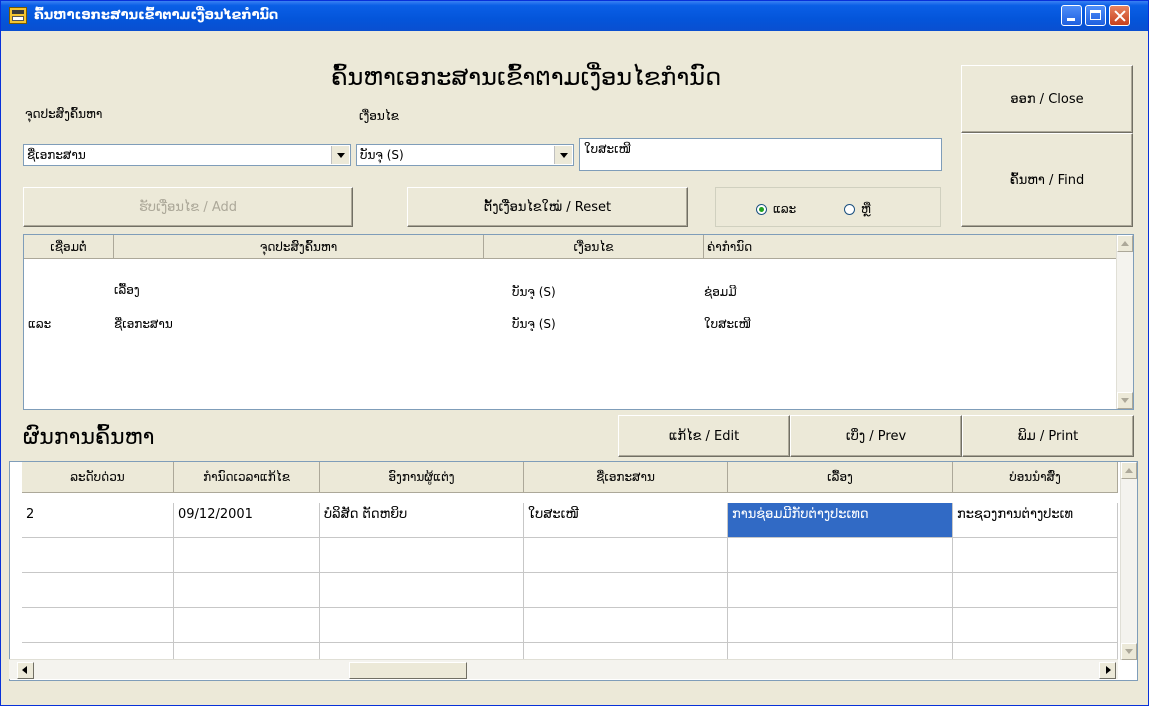 The height and width of the screenshot is (706, 1149). Describe the element at coordinates (98, 520) in the screenshot. I see `result-cell-priority: 2` at that location.